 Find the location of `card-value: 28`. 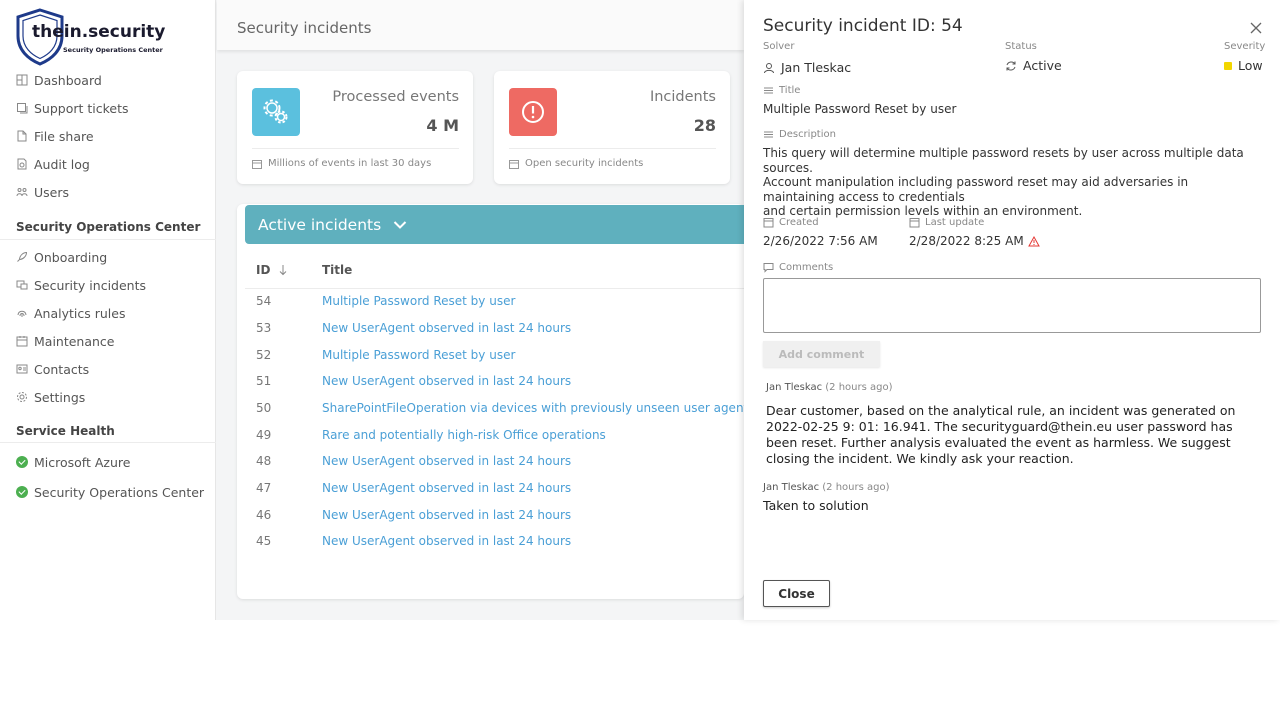

card-value: 28 is located at coordinates (704, 125).